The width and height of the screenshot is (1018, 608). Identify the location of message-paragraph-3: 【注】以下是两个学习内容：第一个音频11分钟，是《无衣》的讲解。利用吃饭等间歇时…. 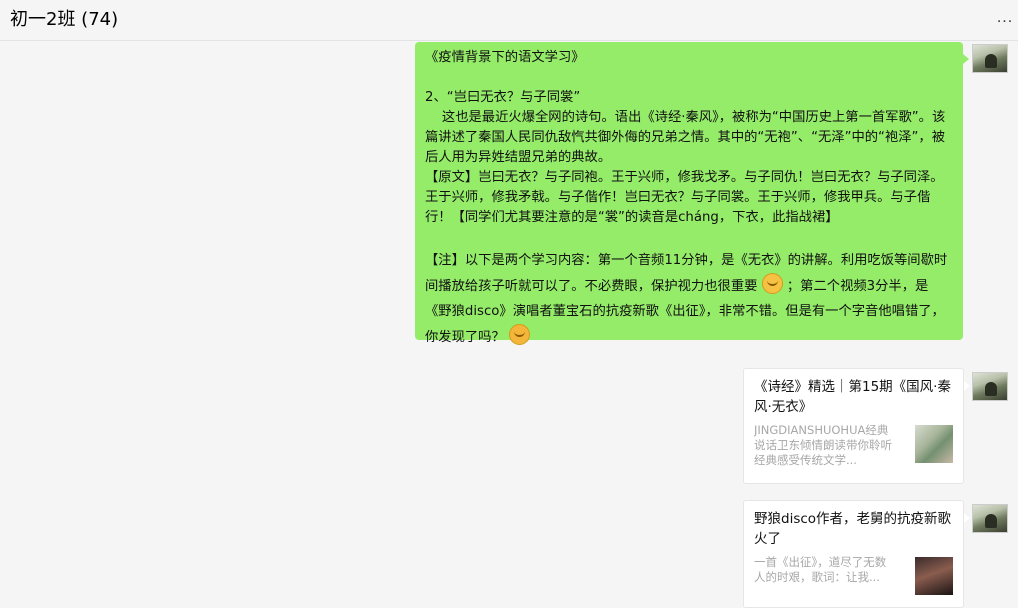
(689, 299).